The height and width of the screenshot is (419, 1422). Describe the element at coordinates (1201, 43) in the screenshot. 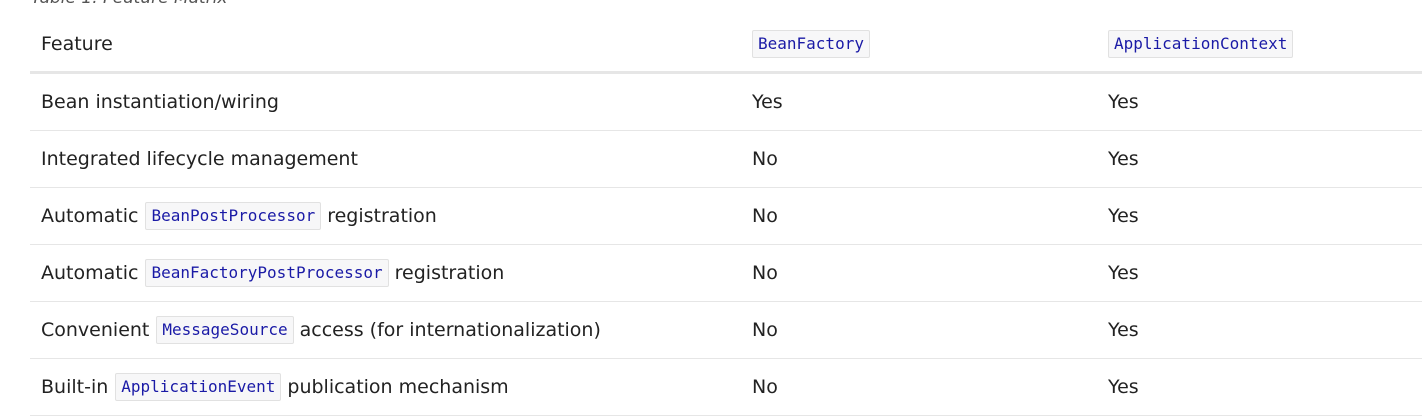

I see `header-application-context-code: ApplicationContext` at that location.